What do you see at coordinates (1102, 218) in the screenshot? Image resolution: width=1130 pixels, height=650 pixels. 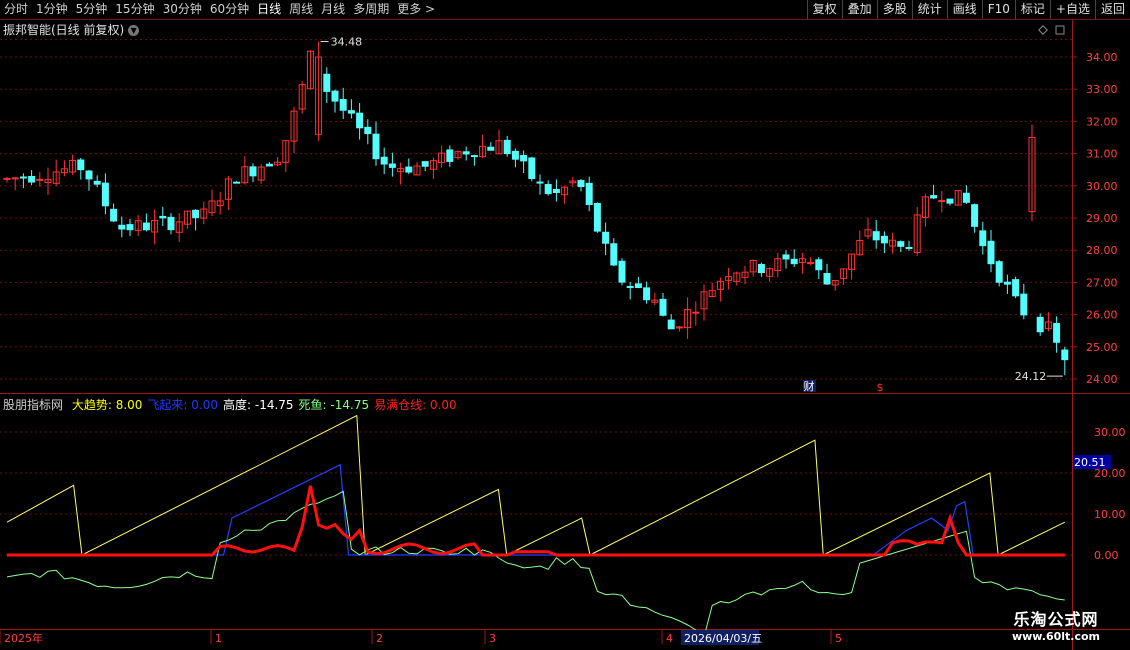 I see `price-tick-label: 29.00` at bounding box center [1102, 218].